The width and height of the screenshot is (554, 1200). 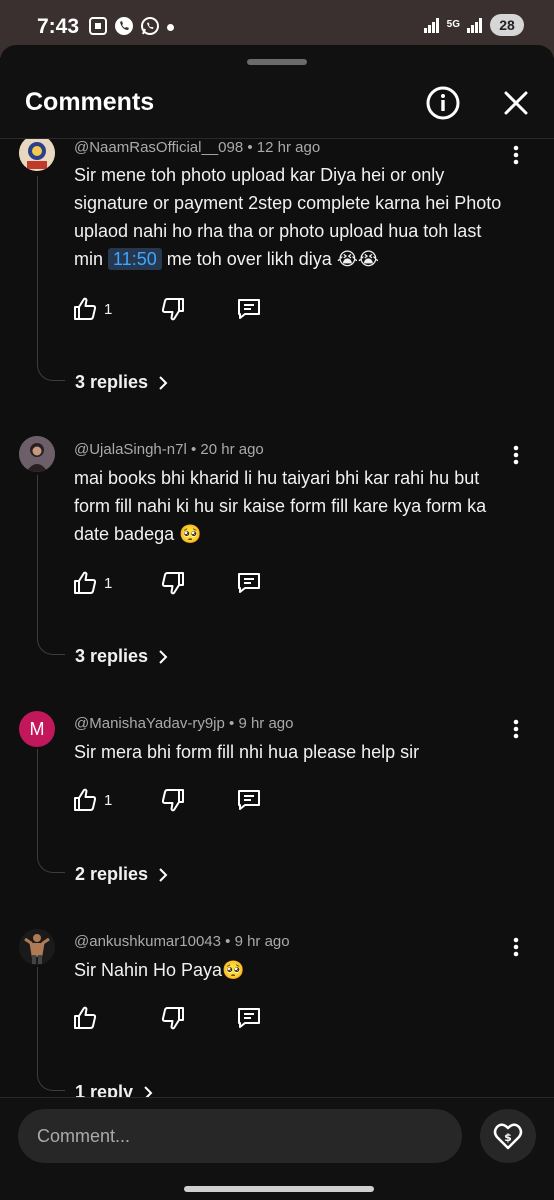 I want to click on super-thanks-button: $, so click(x=508, y=1136).